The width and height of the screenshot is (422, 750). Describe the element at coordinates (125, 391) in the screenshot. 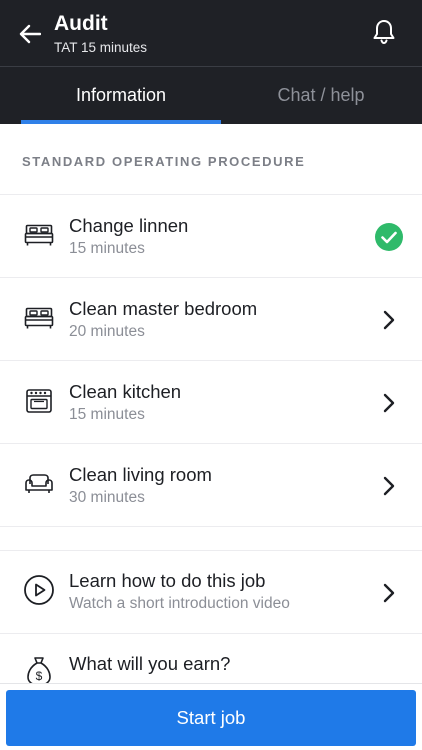

I see `sop-item-title: Clean kitchen` at that location.